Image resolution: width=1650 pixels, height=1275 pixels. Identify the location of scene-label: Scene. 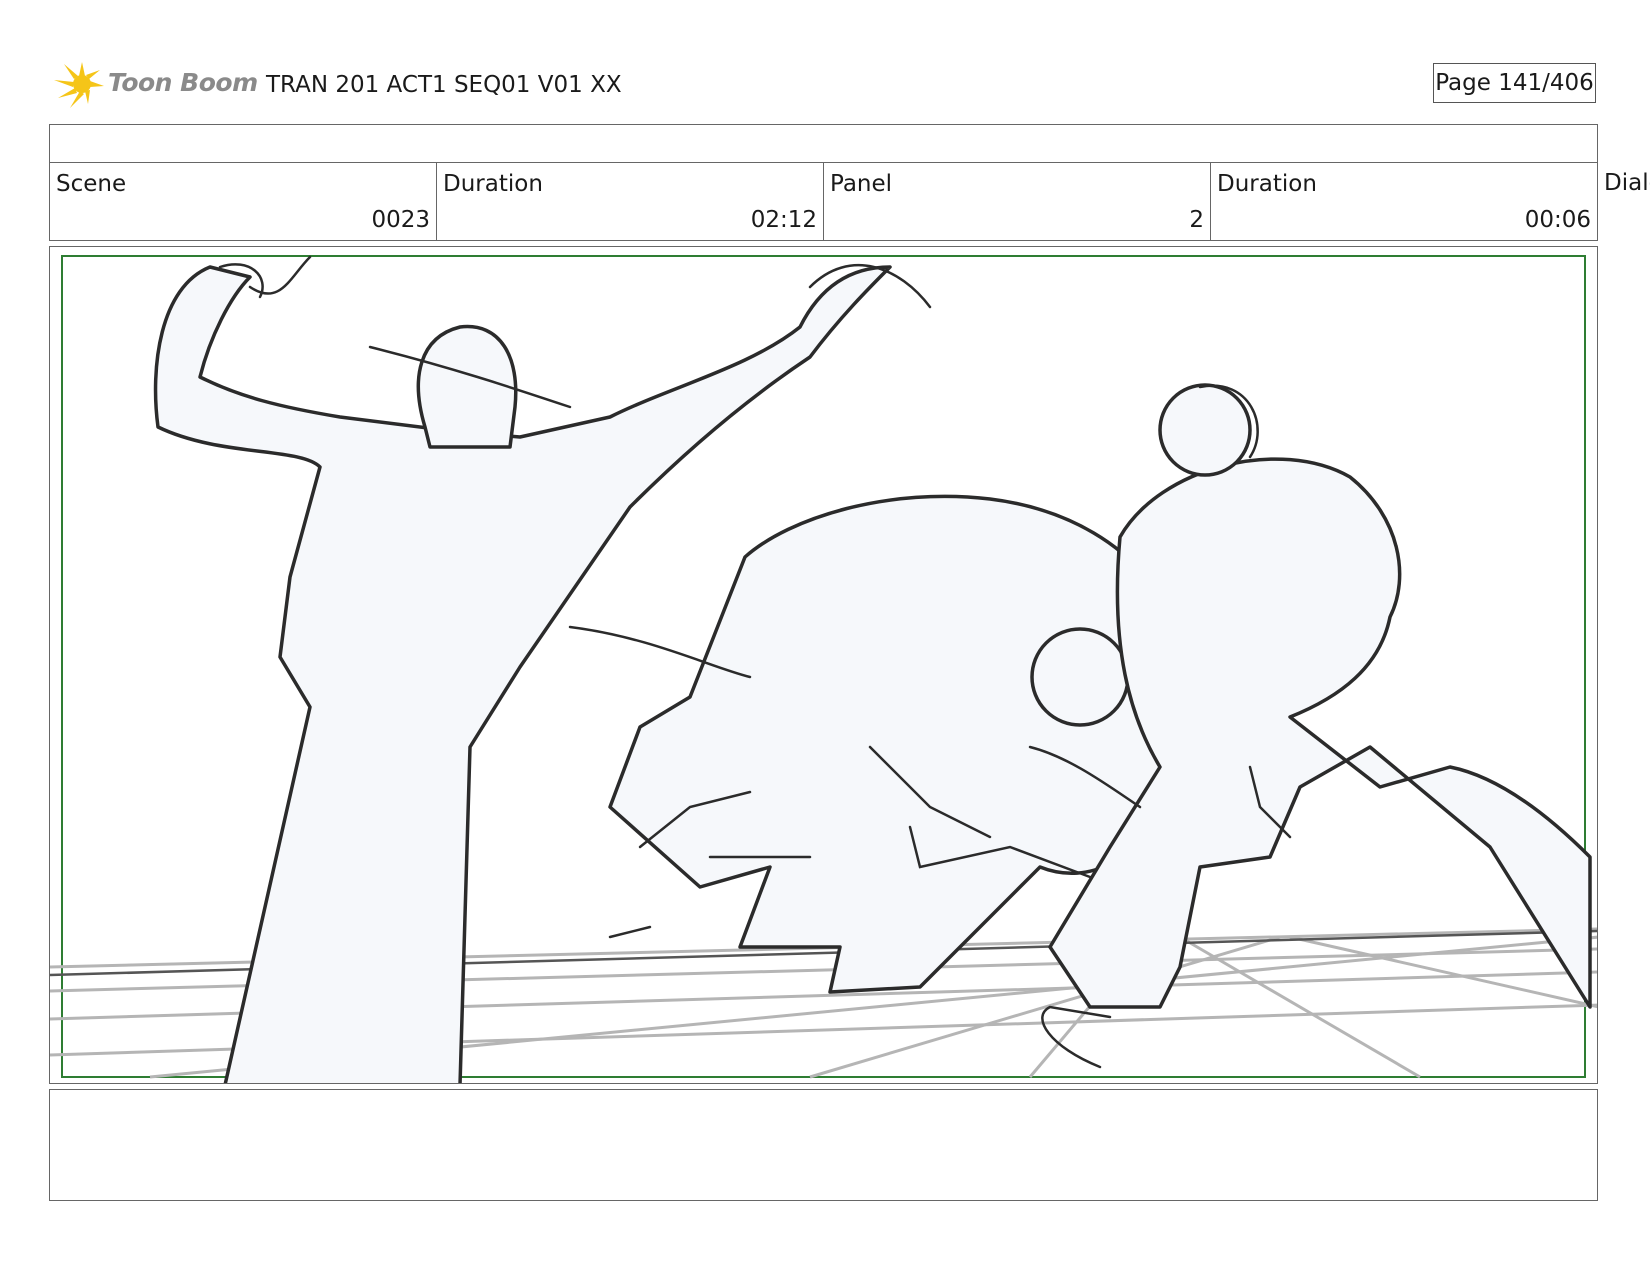
(91, 184).